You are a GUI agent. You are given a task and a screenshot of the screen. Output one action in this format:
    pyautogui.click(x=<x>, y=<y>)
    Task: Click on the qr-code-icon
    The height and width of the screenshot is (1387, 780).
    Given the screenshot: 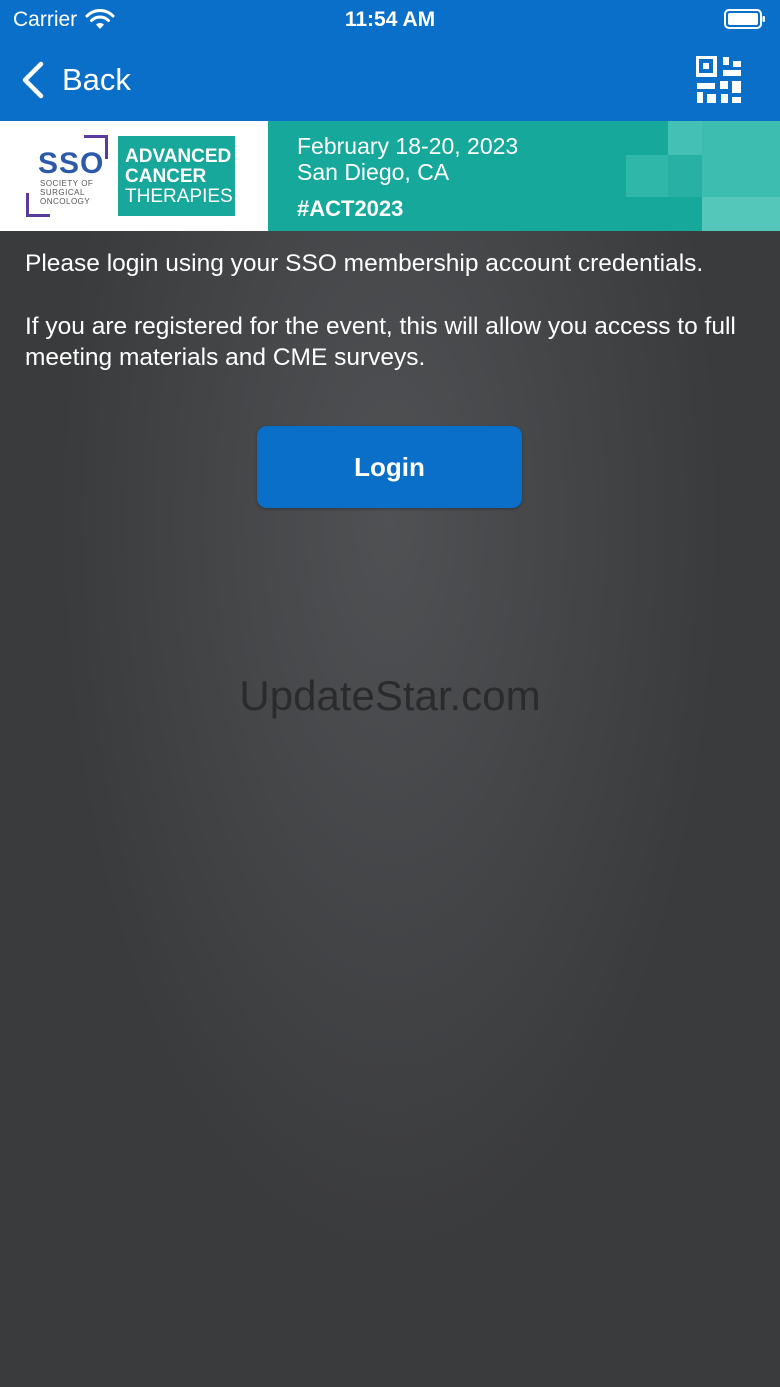 What is the action you would take?
    pyautogui.click(x=719, y=80)
    